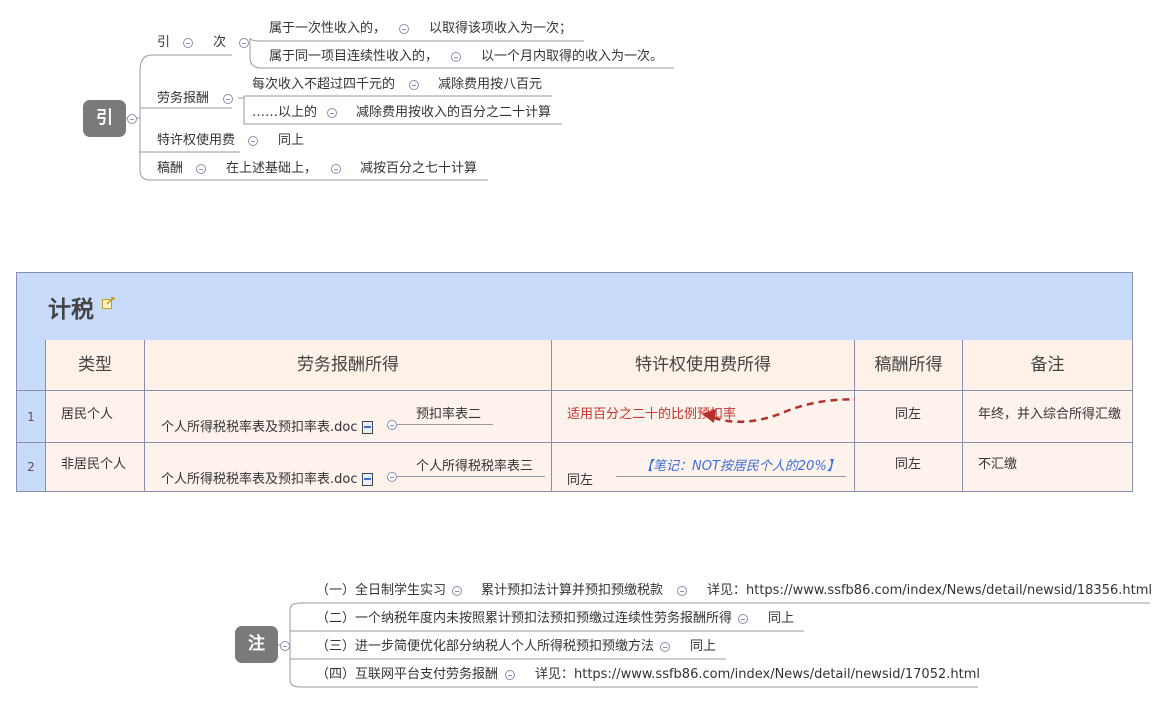 The height and width of the screenshot is (703, 1169). I want to click on topic-labor-1-label: 每次收入不超过四千元的, so click(323, 85).